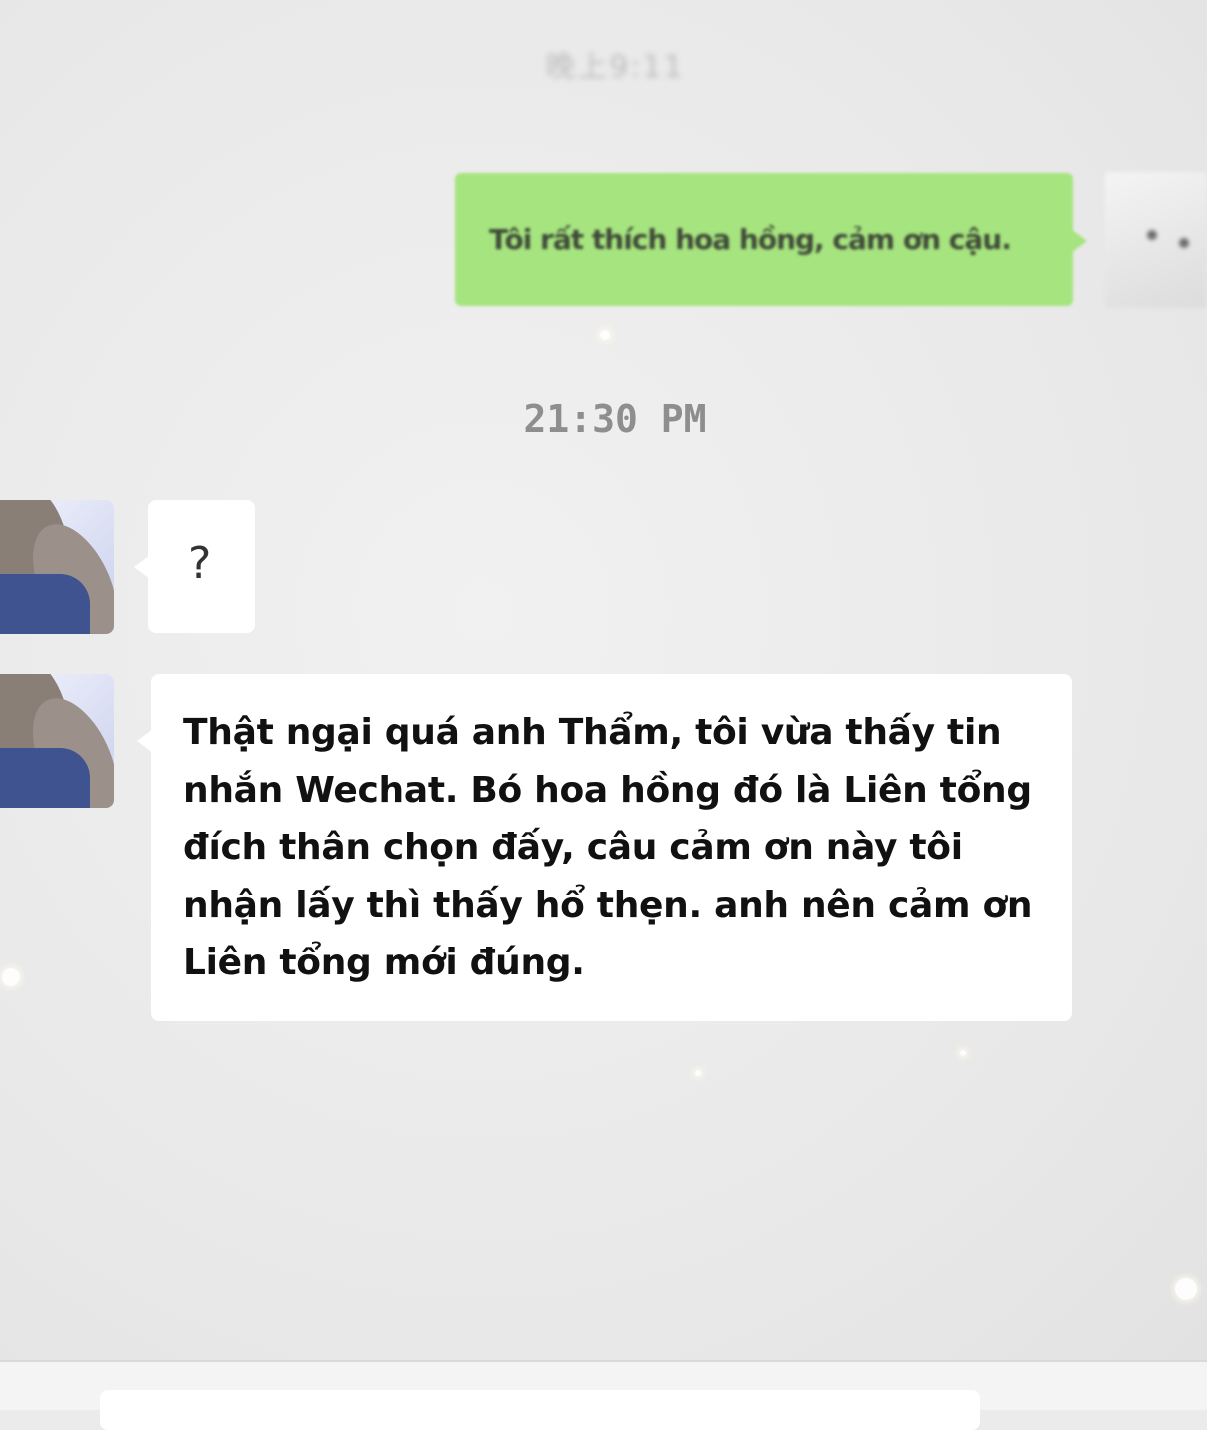 Image resolution: width=1207 pixels, height=1430 pixels. I want to click on message-input, so click(540, 1410).